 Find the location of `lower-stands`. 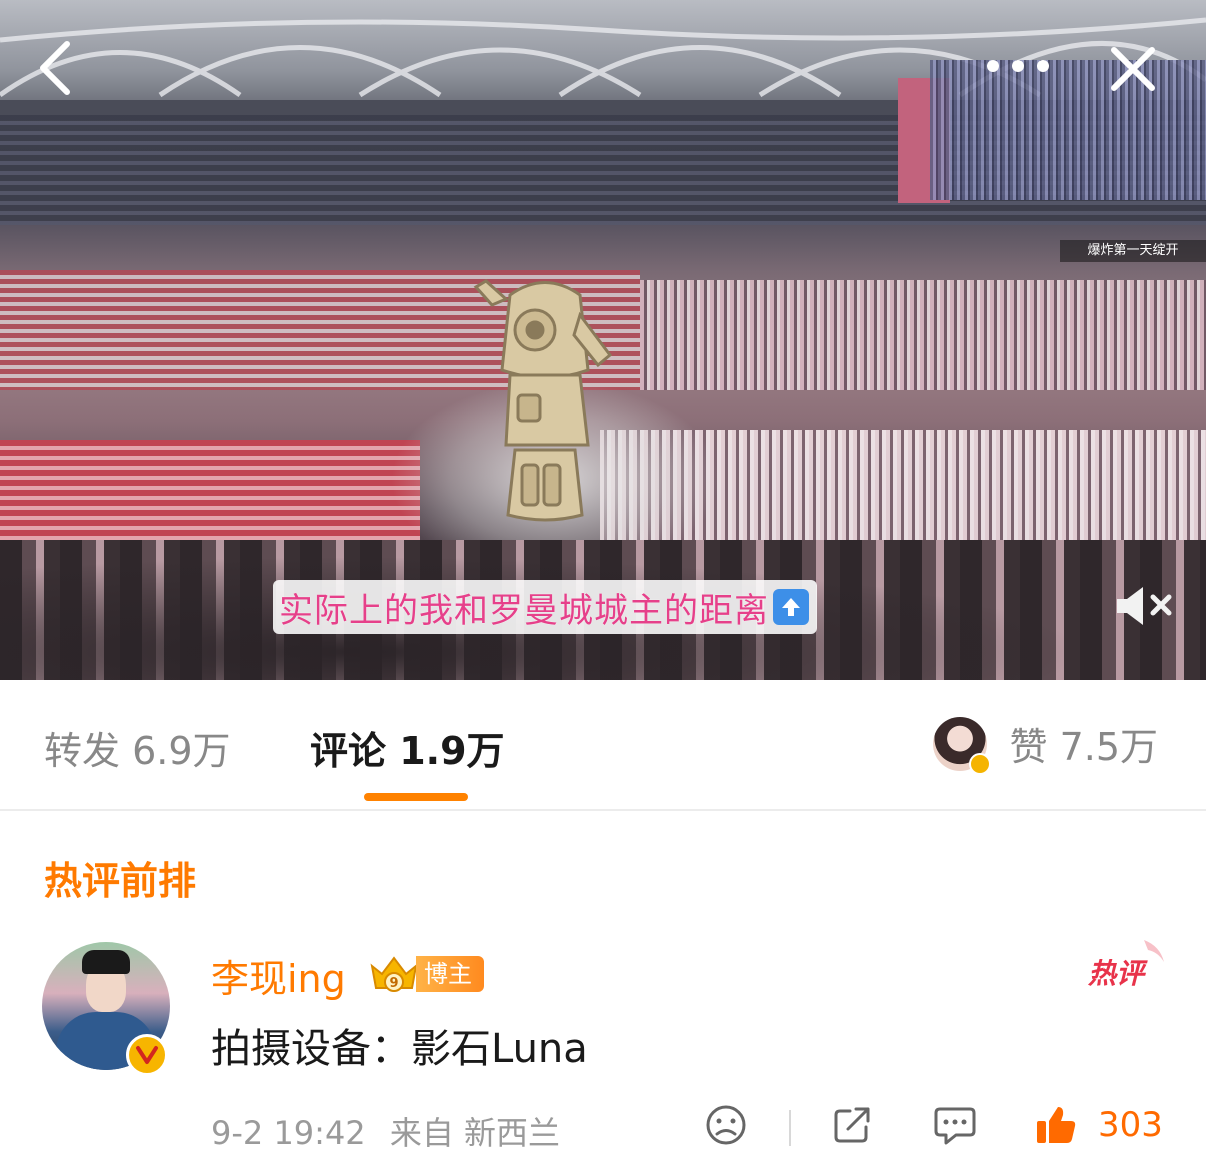

lower-stands is located at coordinates (210, 495).